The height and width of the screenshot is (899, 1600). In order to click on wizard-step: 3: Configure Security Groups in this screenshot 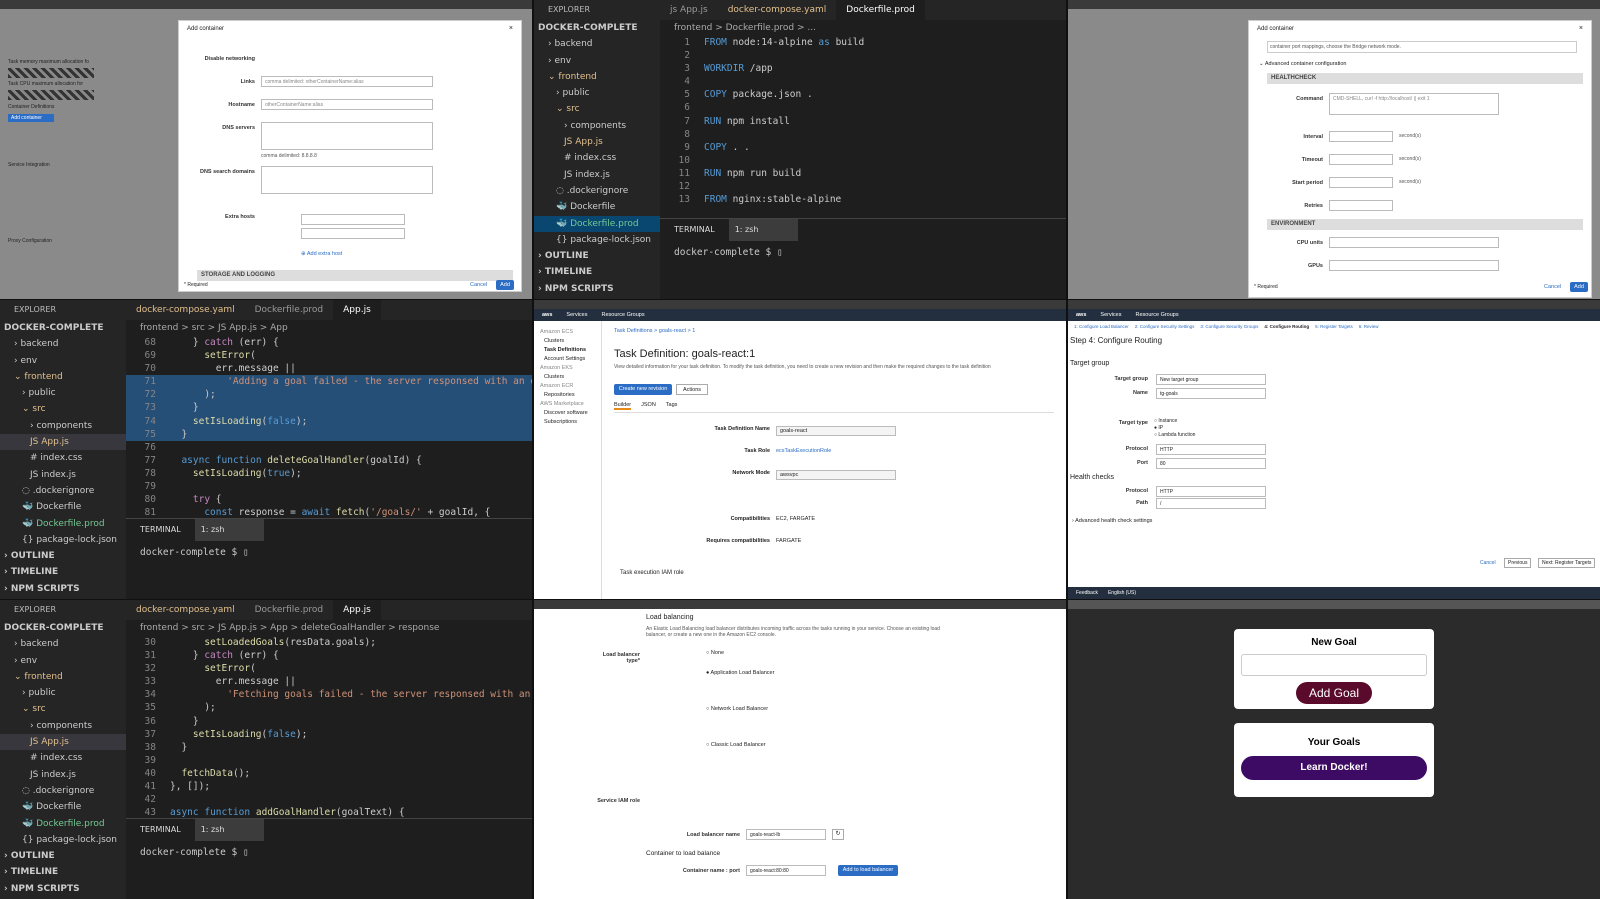, I will do `click(1229, 326)`.